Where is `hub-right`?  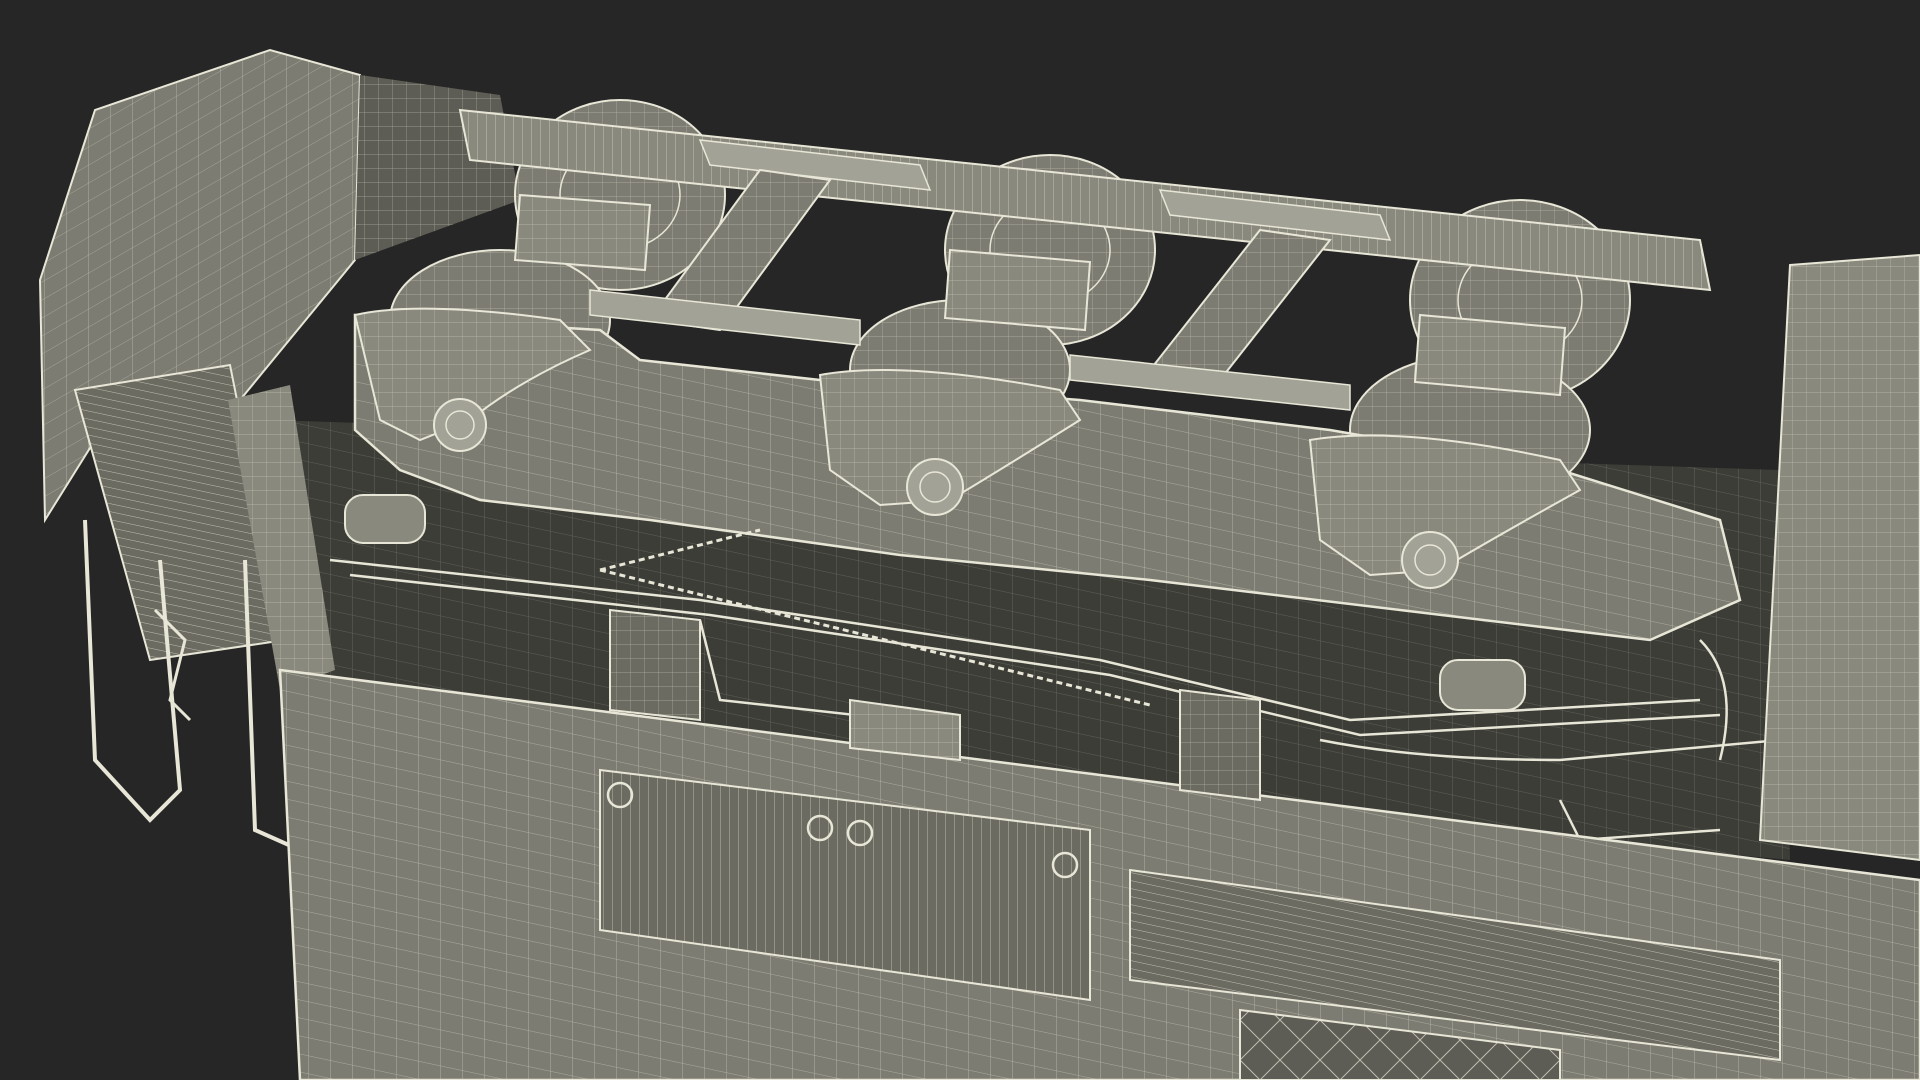
hub-right is located at coordinates (1430, 560).